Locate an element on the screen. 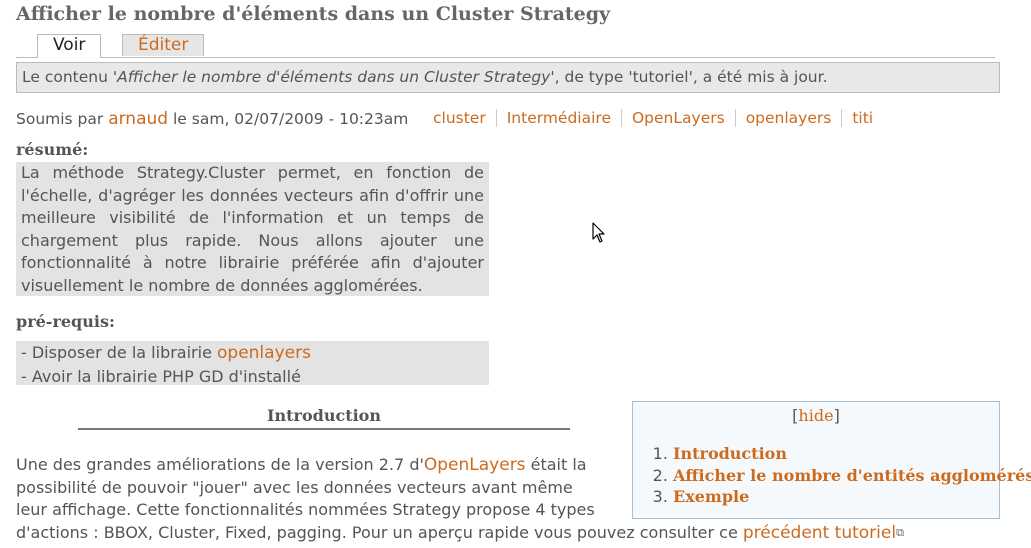 This screenshot has height=548, width=1031. toc-link-afficher: Afficher le nombre d'entités agglomérés is located at coordinates (852, 475).